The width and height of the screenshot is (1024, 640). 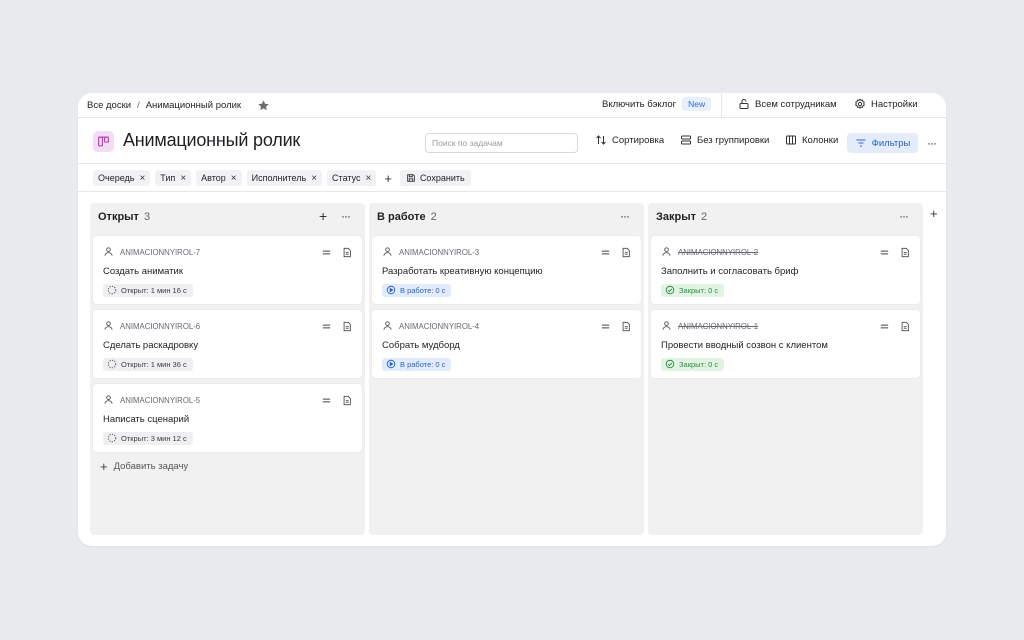 I want to click on access-button: Всем сотрудникам, so click(x=787, y=104).